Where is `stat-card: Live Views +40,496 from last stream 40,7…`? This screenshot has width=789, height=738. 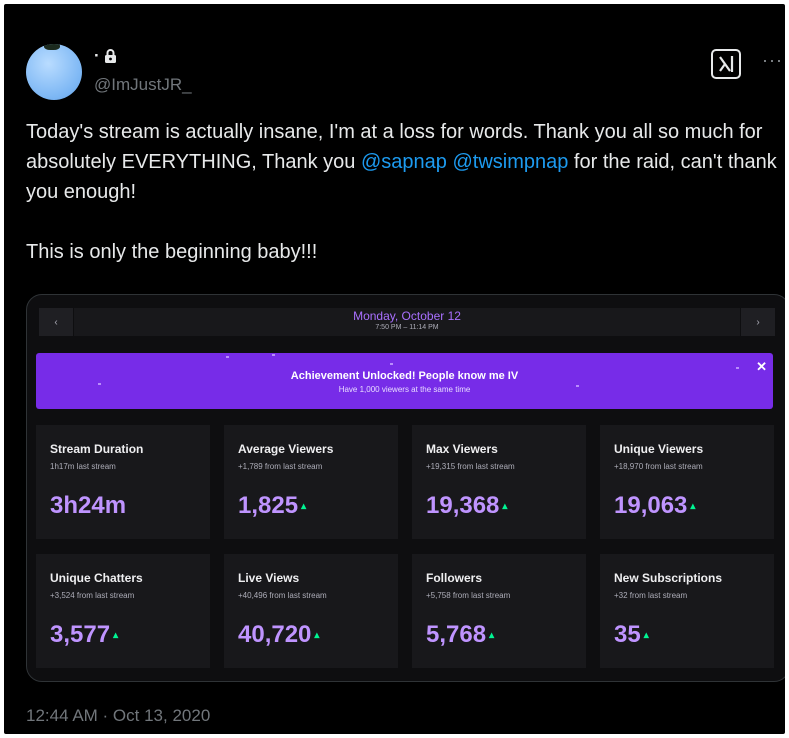 stat-card: Live Views +40,496 from last stream 40,7… is located at coordinates (311, 611).